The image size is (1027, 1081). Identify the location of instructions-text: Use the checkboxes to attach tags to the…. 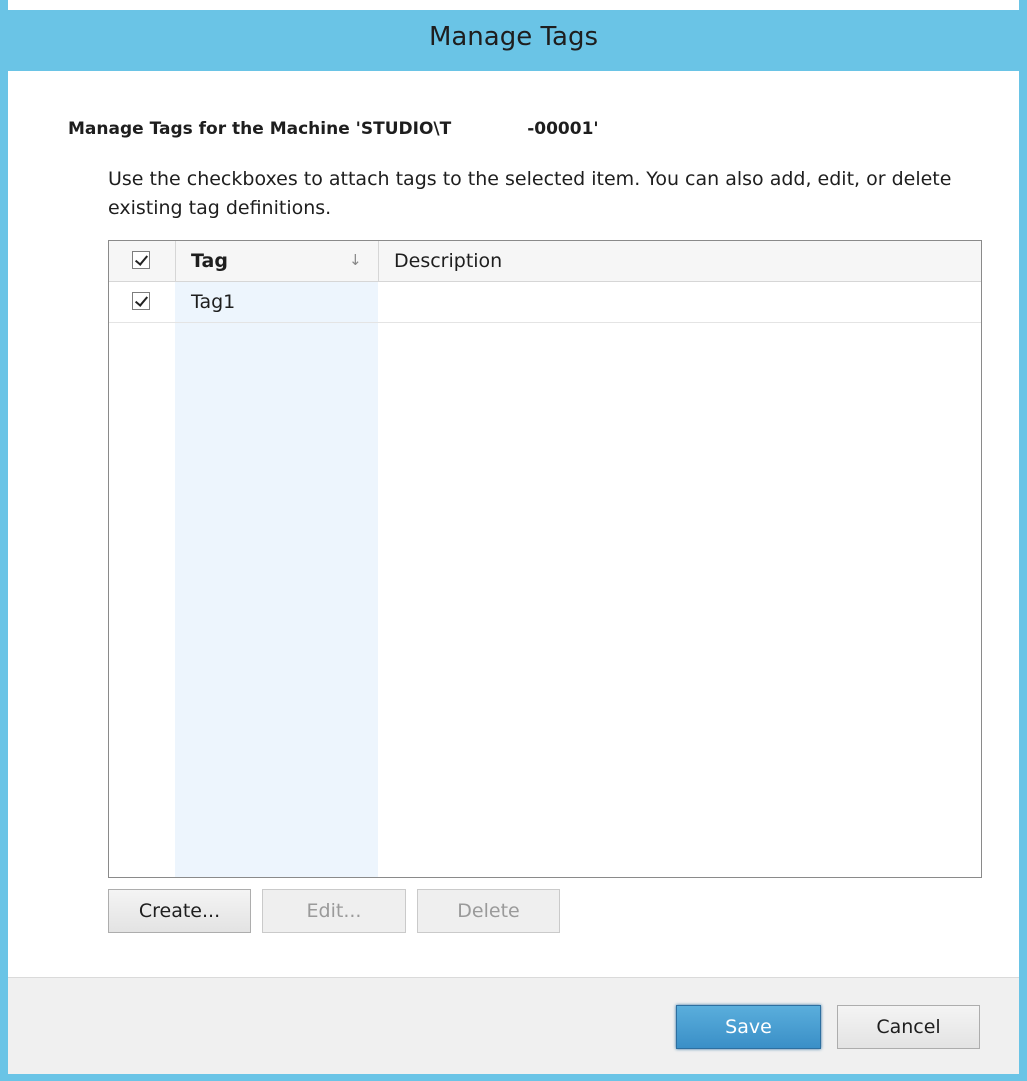
(530, 193).